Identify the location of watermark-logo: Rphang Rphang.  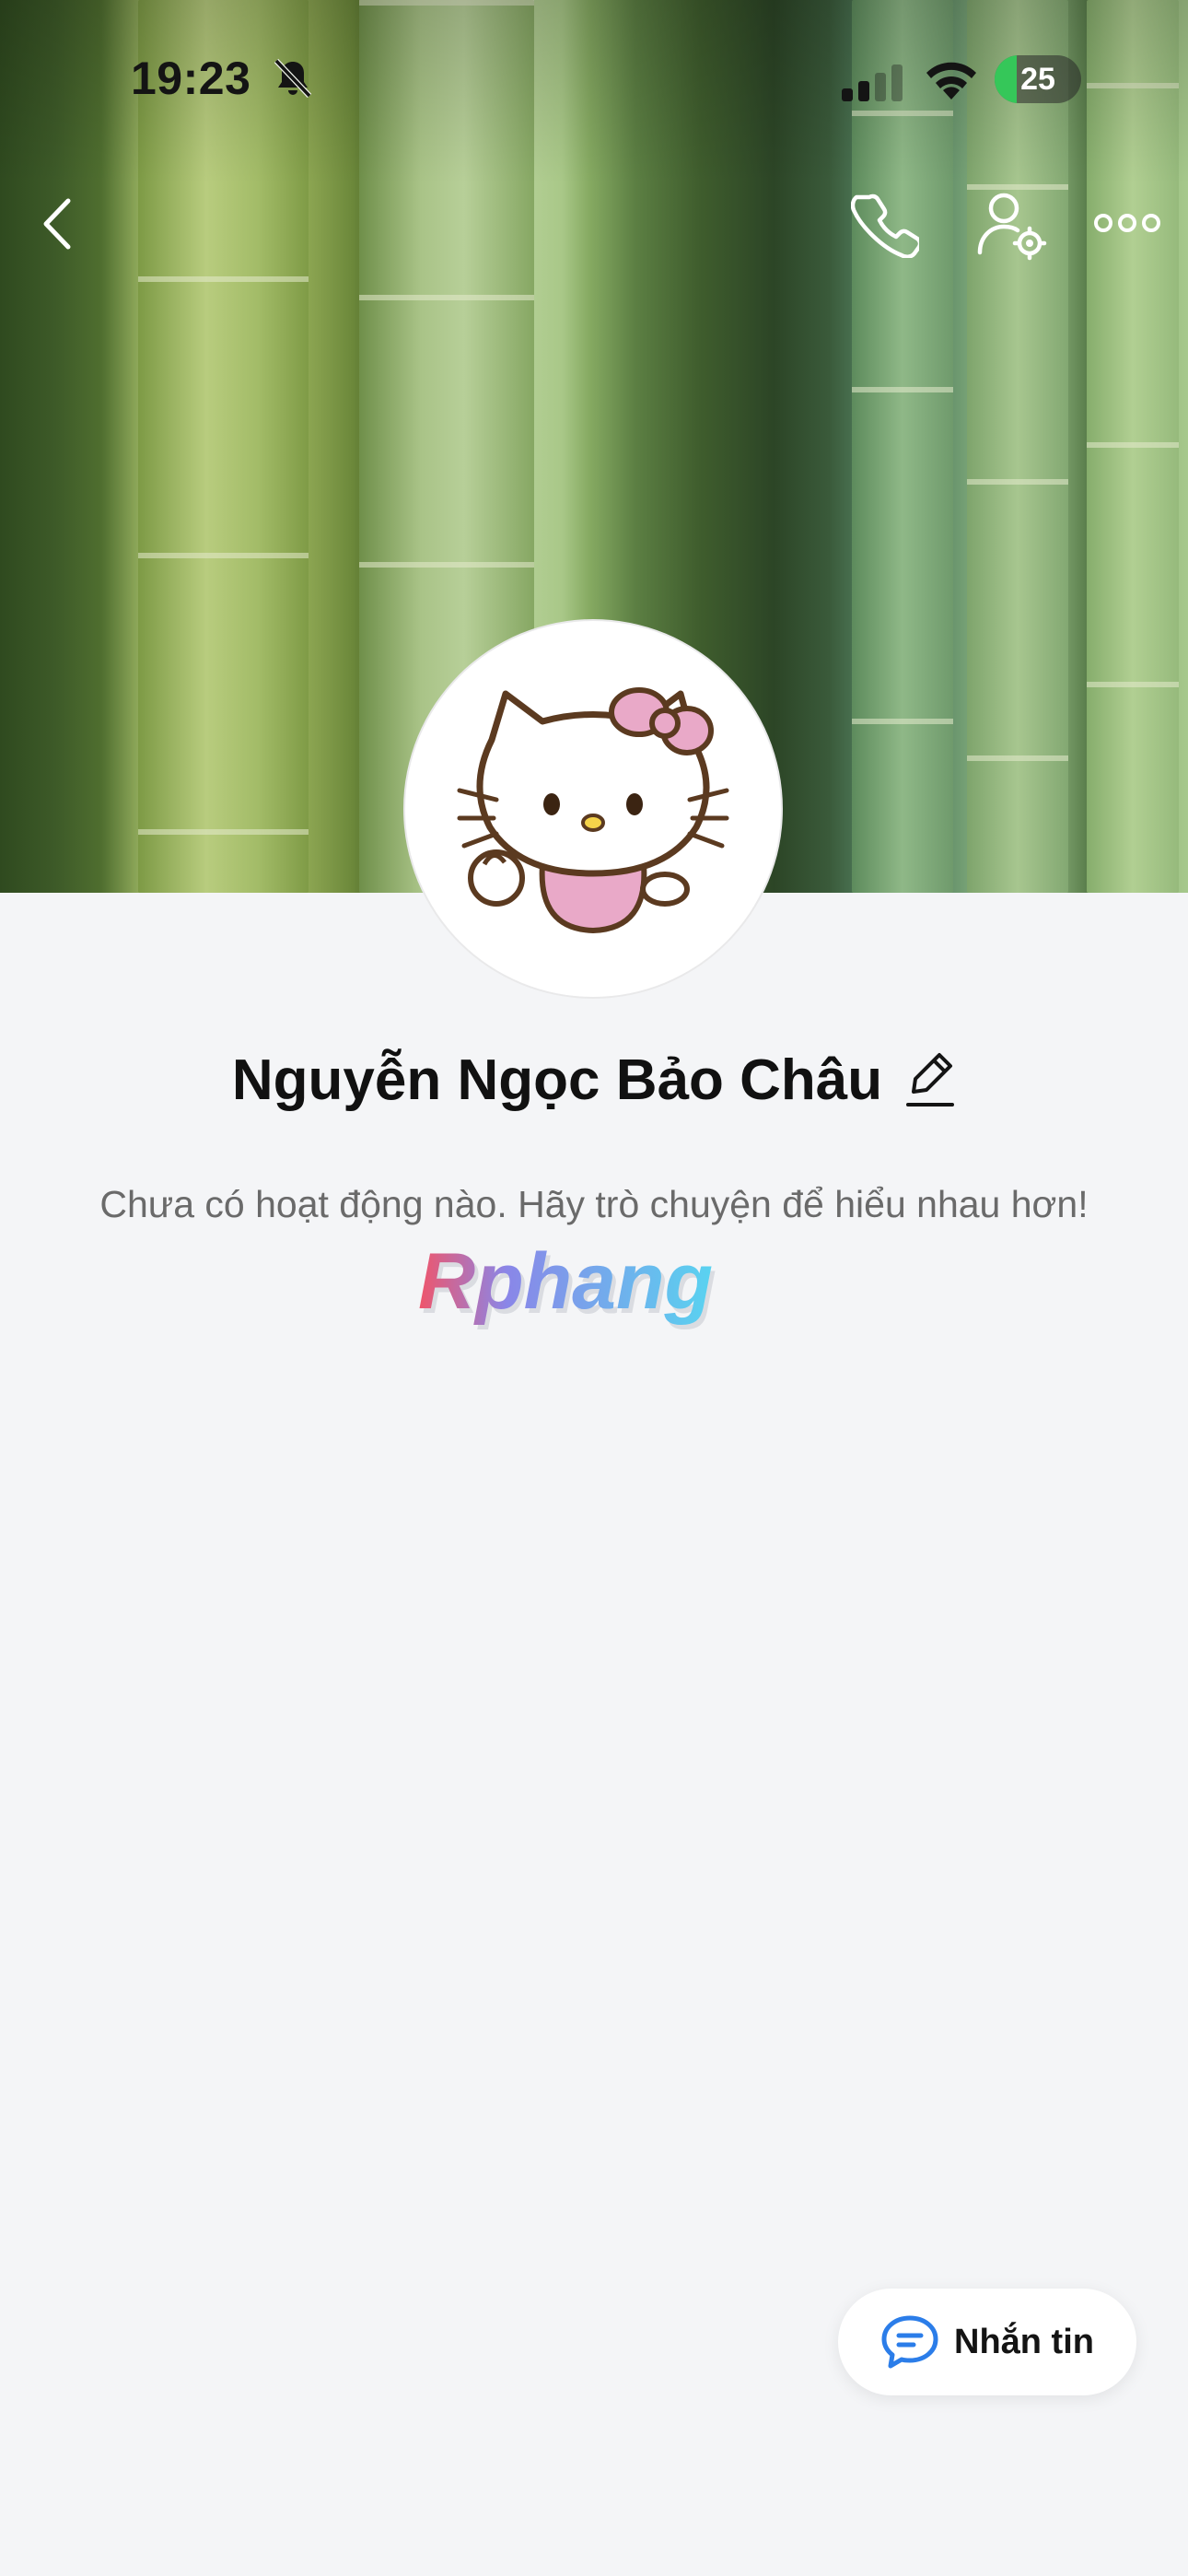
(567, 1285).